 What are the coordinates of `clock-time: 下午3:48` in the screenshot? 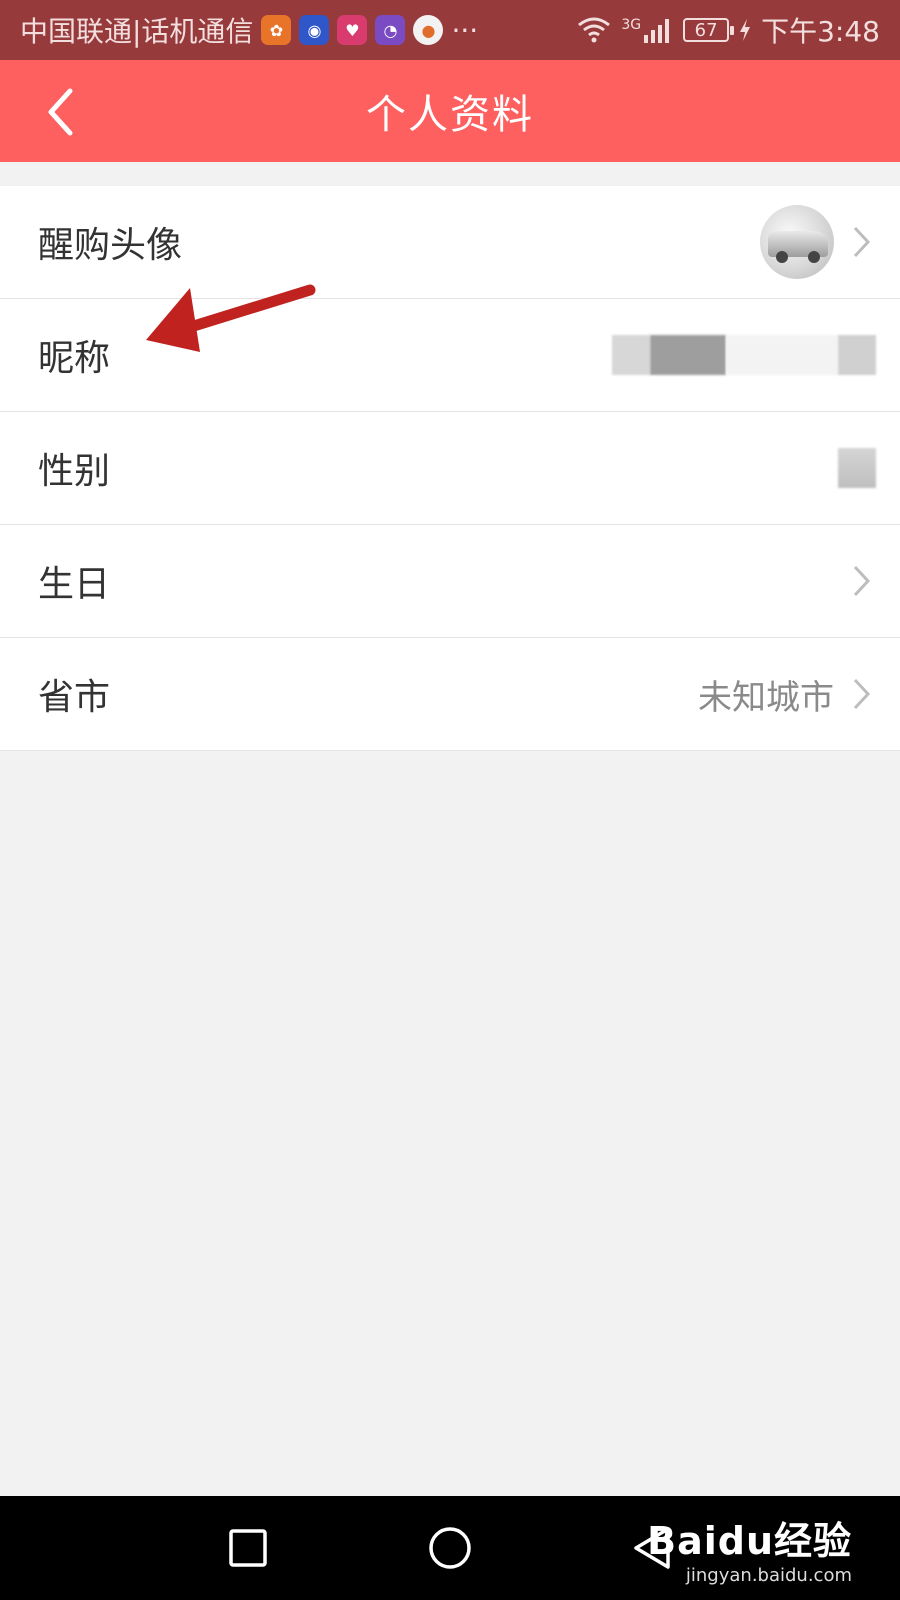 It's located at (820, 31).